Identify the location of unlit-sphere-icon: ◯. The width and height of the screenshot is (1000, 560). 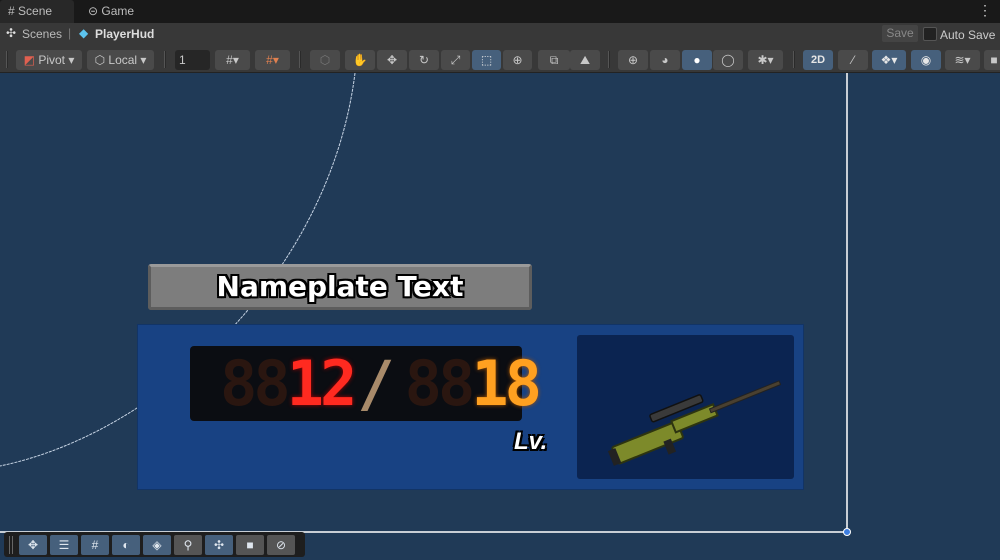
(728, 60).